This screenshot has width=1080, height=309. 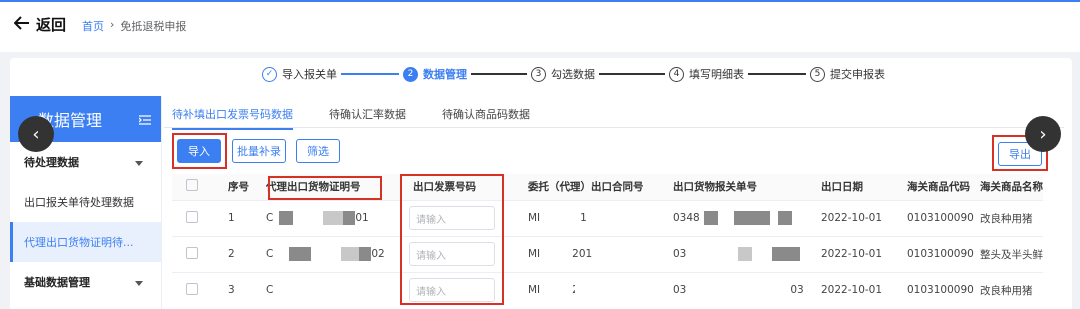 I want to click on batch-fill-button: 批量补录, so click(x=259, y=151).